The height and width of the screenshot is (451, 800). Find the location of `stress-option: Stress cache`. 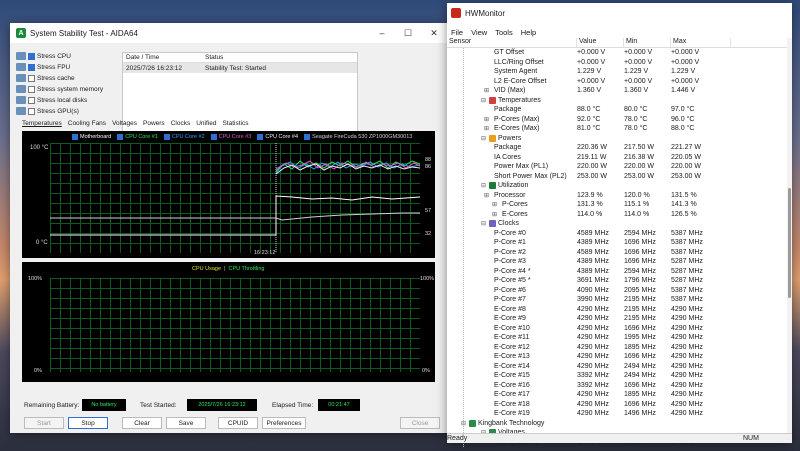

stress-option: Stress cache is located at coordinates (45, 78).